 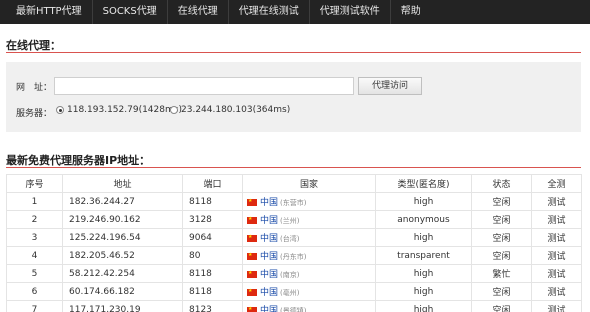 What do you see at coordinates (290, 275) in the screenshot?
I see `city-name: (南京)` at bounding box center [290, 275].